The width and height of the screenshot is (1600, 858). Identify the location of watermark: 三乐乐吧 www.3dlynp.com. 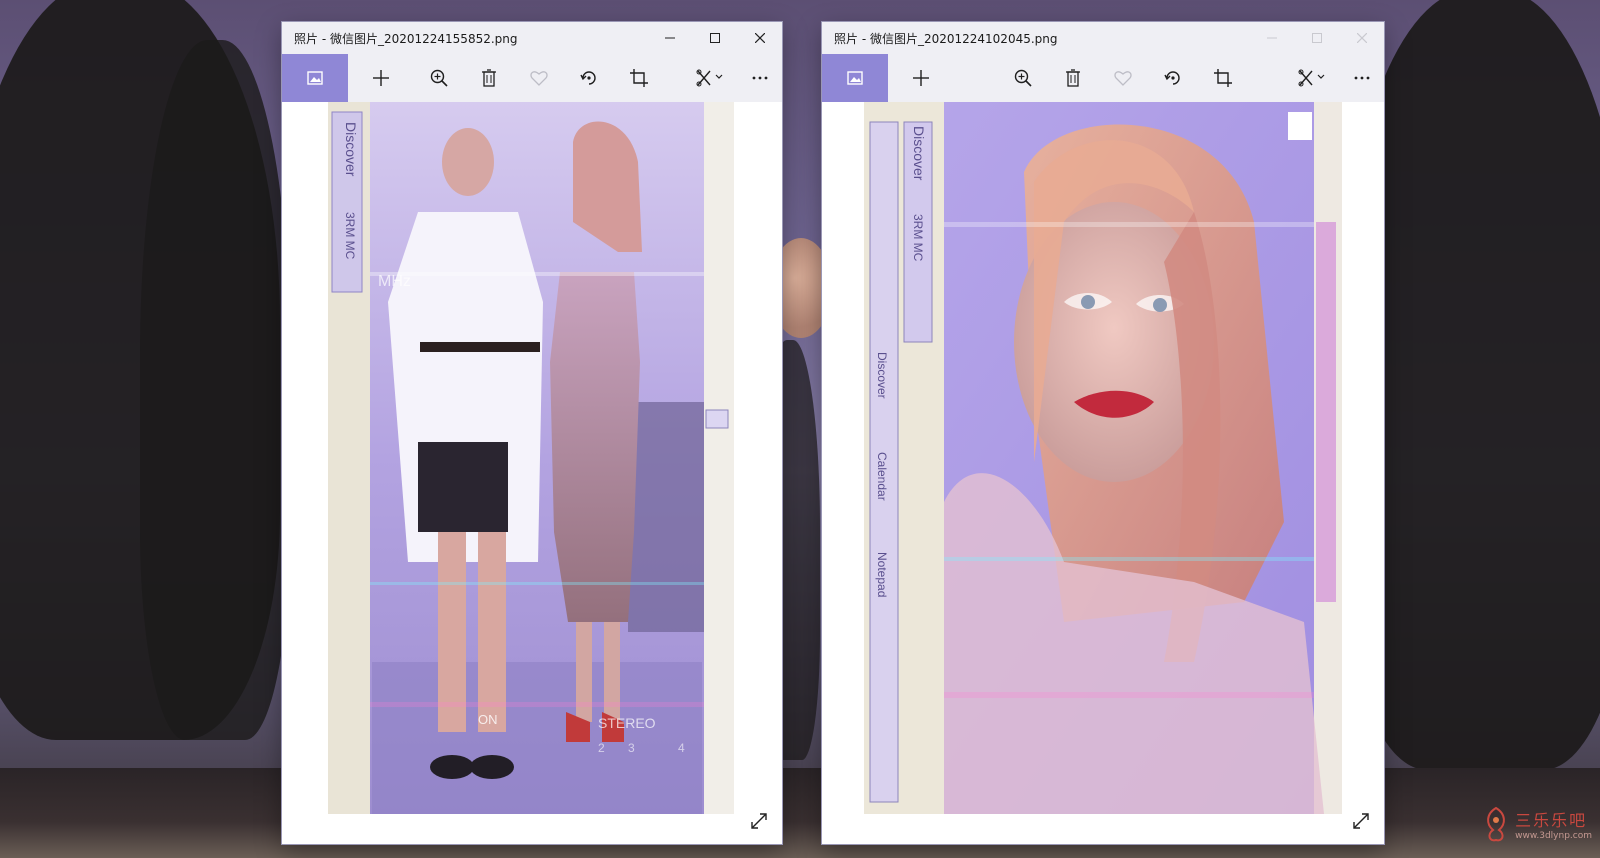
(1527, 824).